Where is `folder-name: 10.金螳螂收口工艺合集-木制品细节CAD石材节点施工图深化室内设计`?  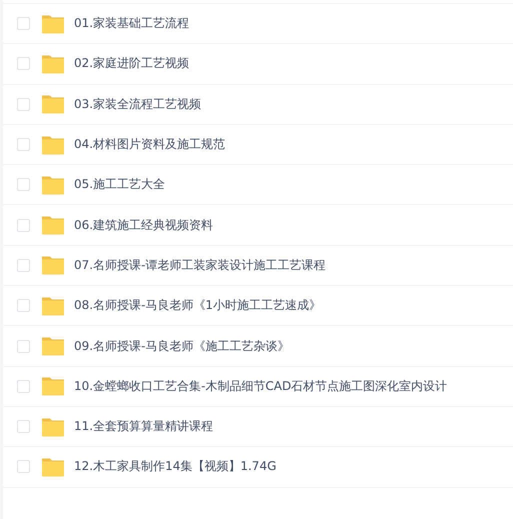
folder-name: 10.金螳螂收口工艺合集-木制品细节CAD石材节点施工图深化室内设计 is located at coordinates (261, 386).